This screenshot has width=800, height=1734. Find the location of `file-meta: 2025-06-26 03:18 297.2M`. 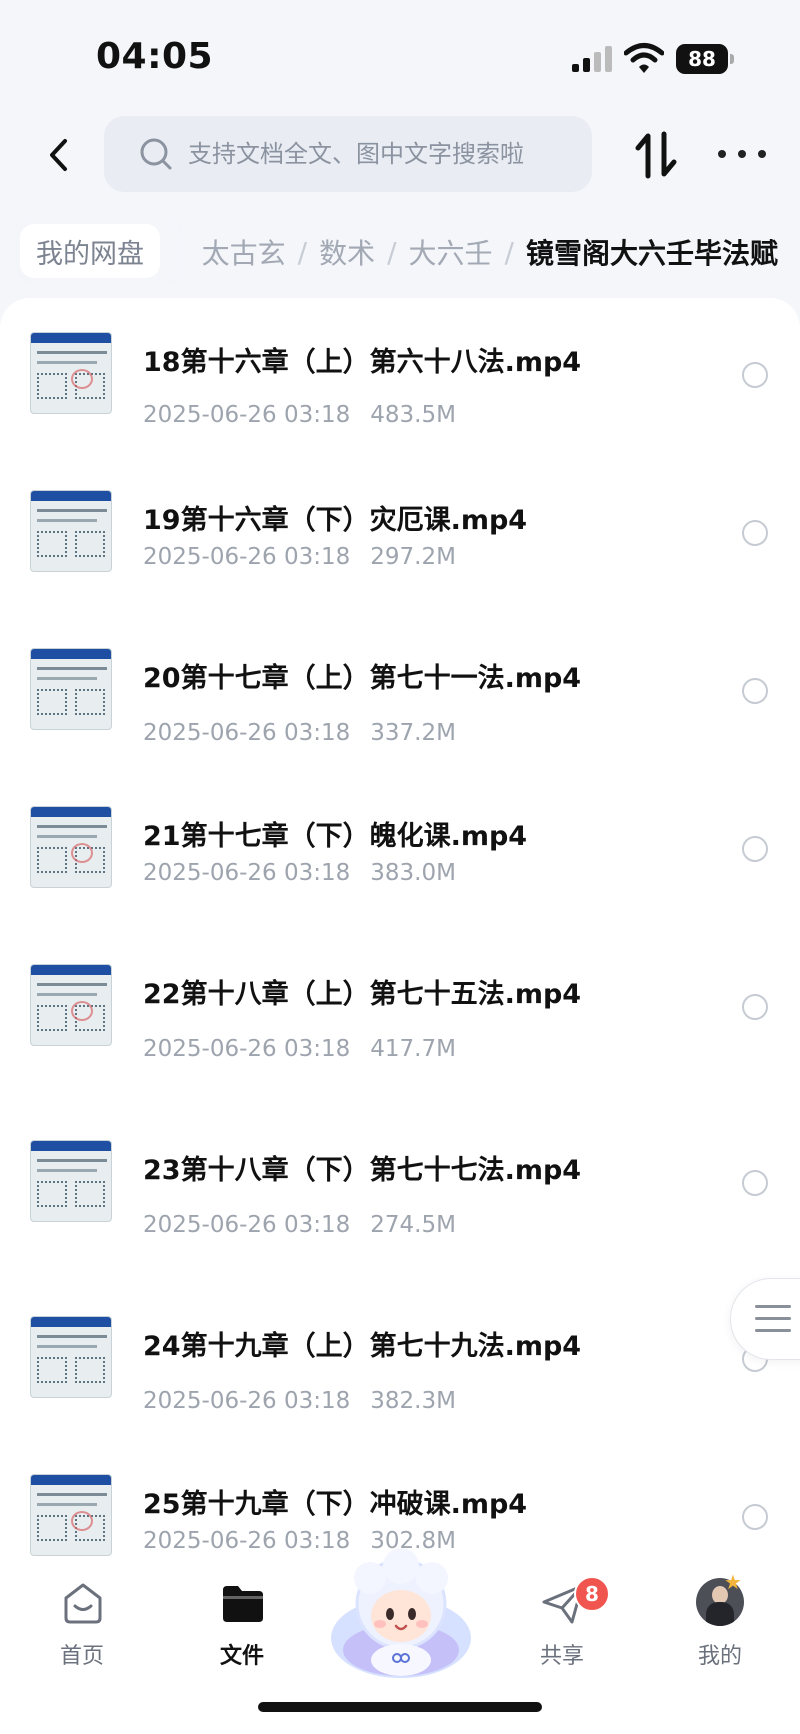

file-meta: 2025-06-26 03:18 297.2M is located at coordinates (299, 557).